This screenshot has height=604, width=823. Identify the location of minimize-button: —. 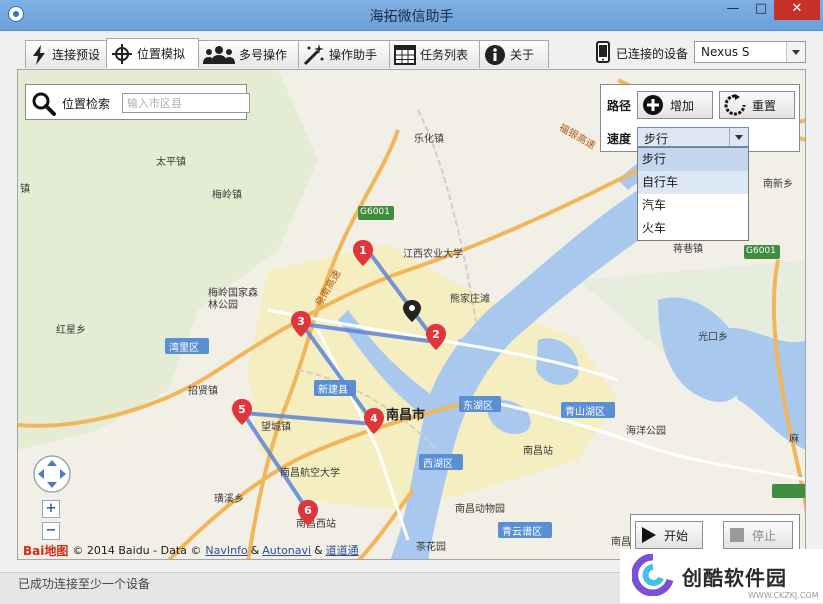
(733, 10).